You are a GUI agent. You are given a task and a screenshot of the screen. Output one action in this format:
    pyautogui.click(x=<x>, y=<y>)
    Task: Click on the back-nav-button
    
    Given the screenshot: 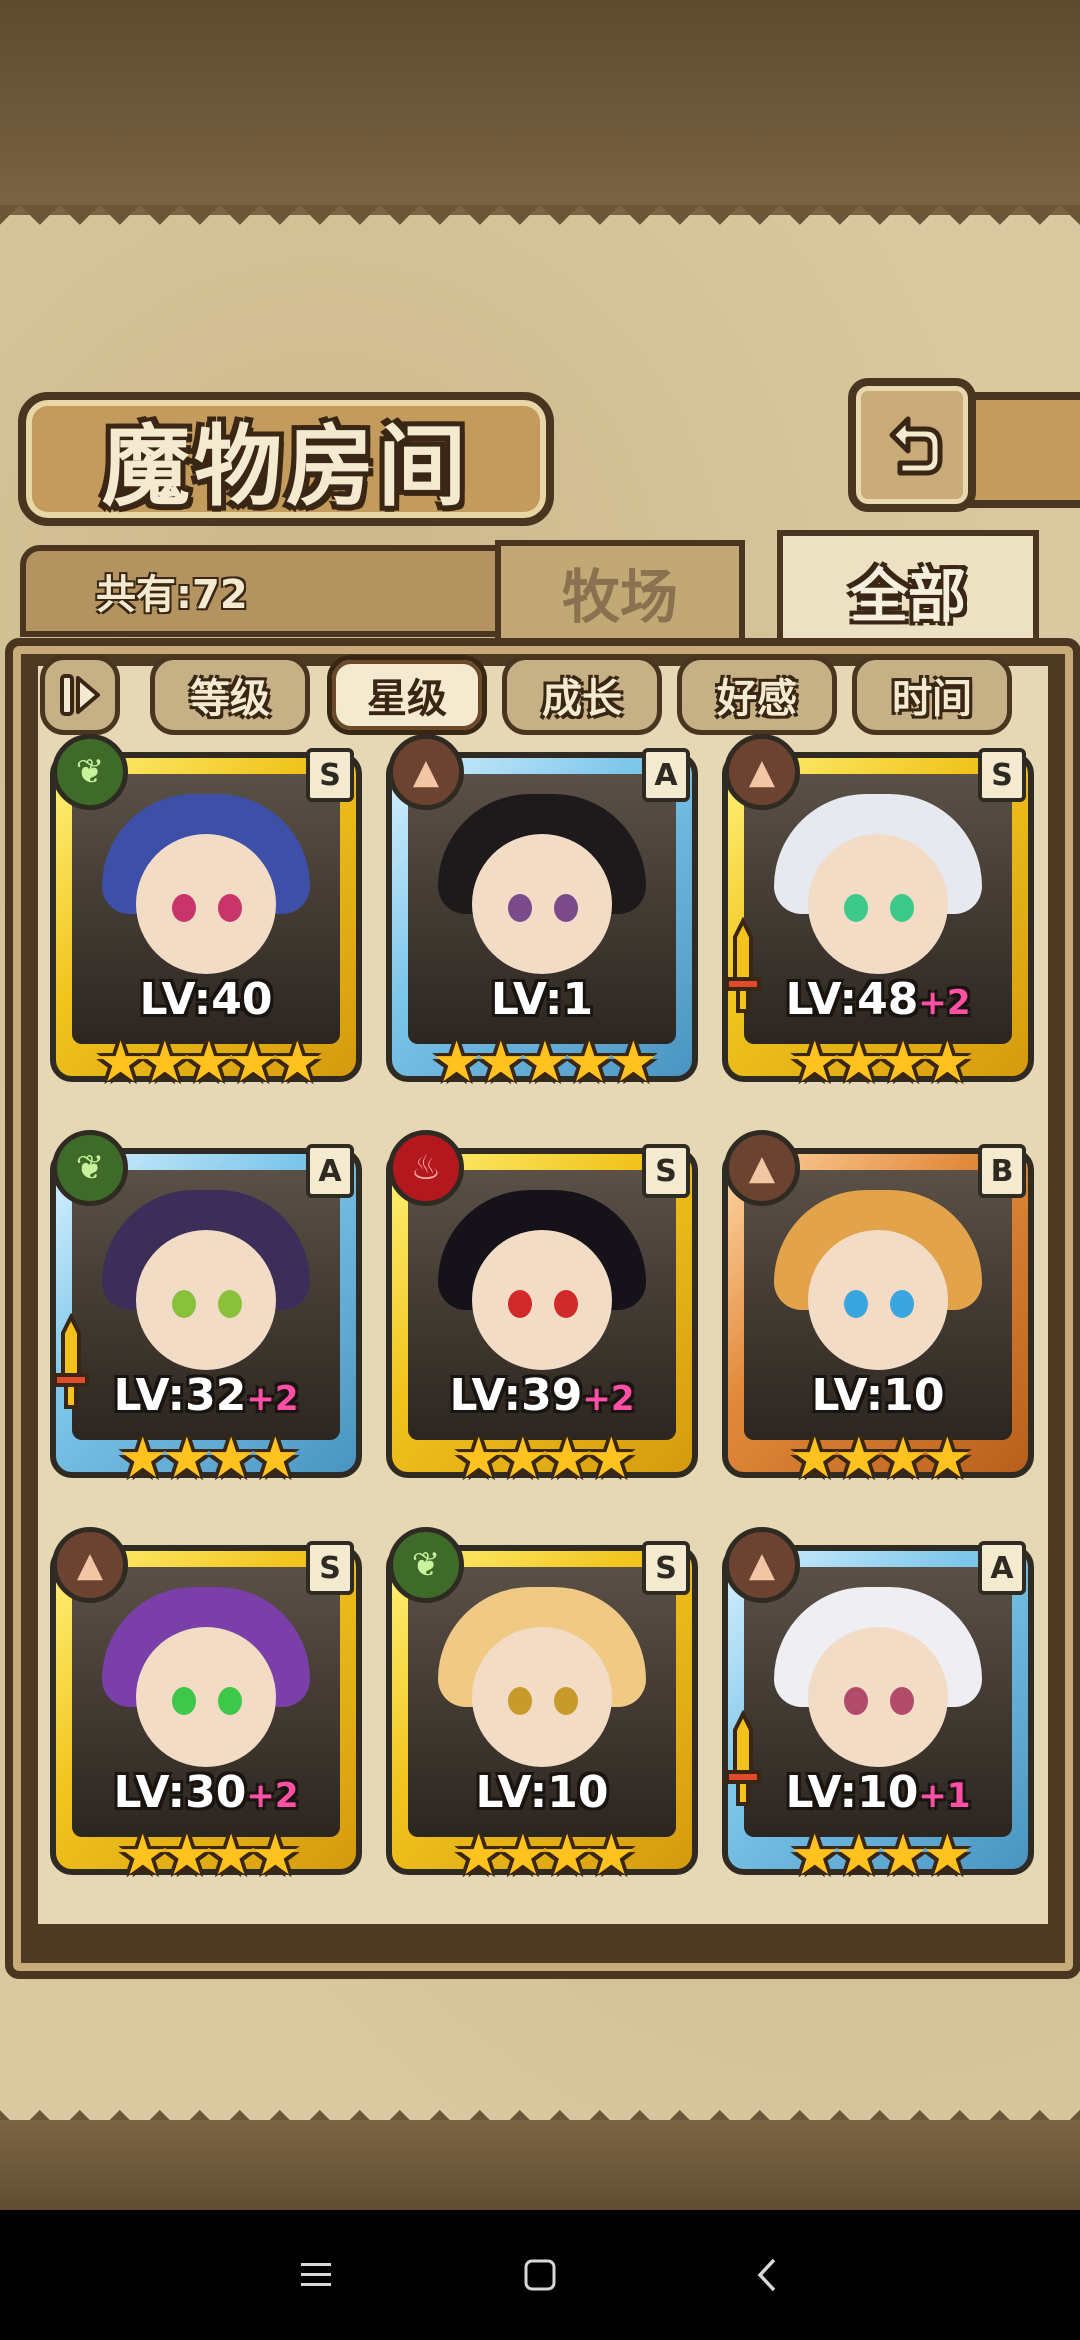 What is the action you would take?
    pyautogui.click(x=767, y=2275)
    